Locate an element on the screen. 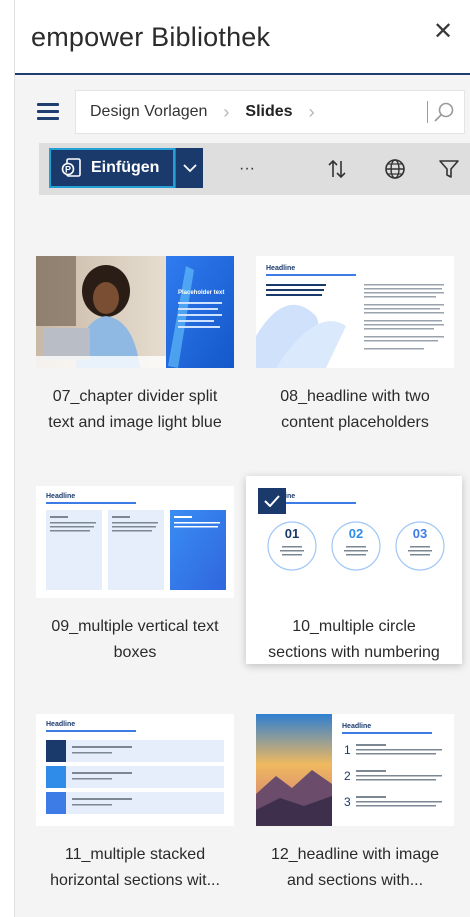  toolbar: P Einfügen ··· is located at coordinates (254, 169).